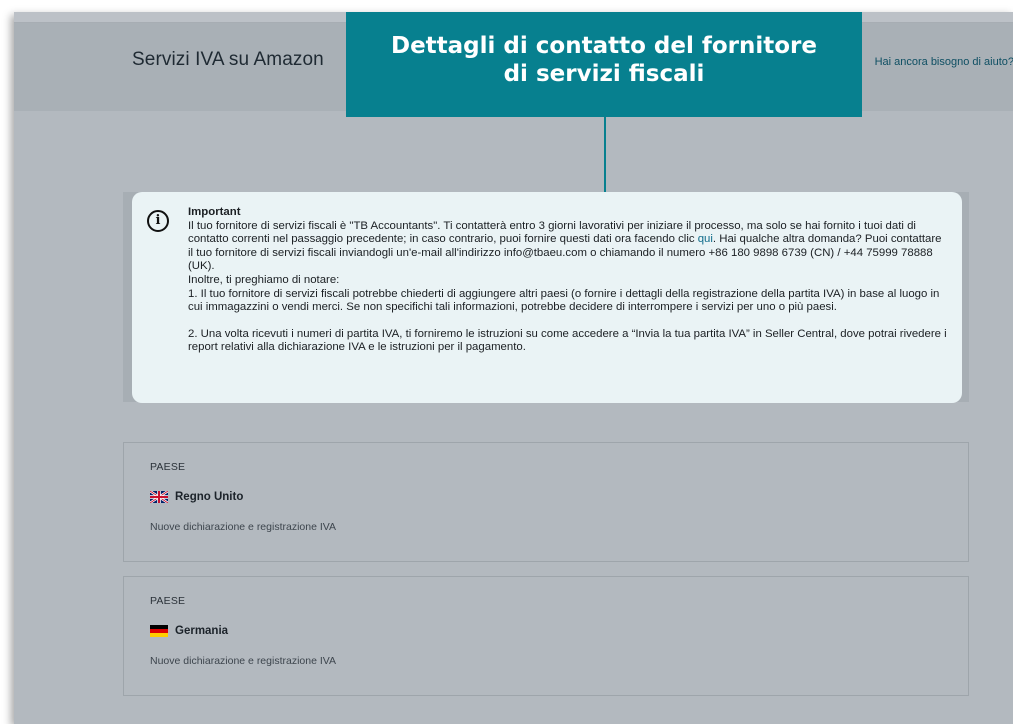 This screenshot has height=724, width=1013. What do you see at coordinates (209, 497) in the screenshot?
I see `country-name: Regno Unito` at bounding box center [209, 497].